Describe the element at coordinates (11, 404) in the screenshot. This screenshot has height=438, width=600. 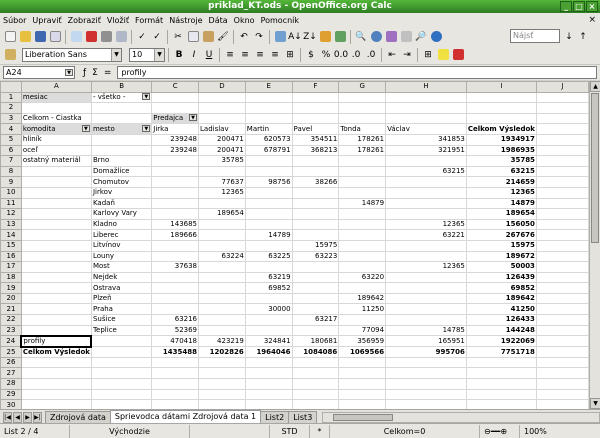
I see `row-header: 30` at that location.